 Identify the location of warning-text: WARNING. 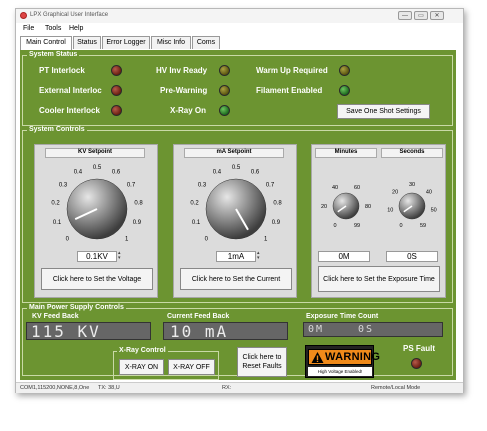
(353, 357).